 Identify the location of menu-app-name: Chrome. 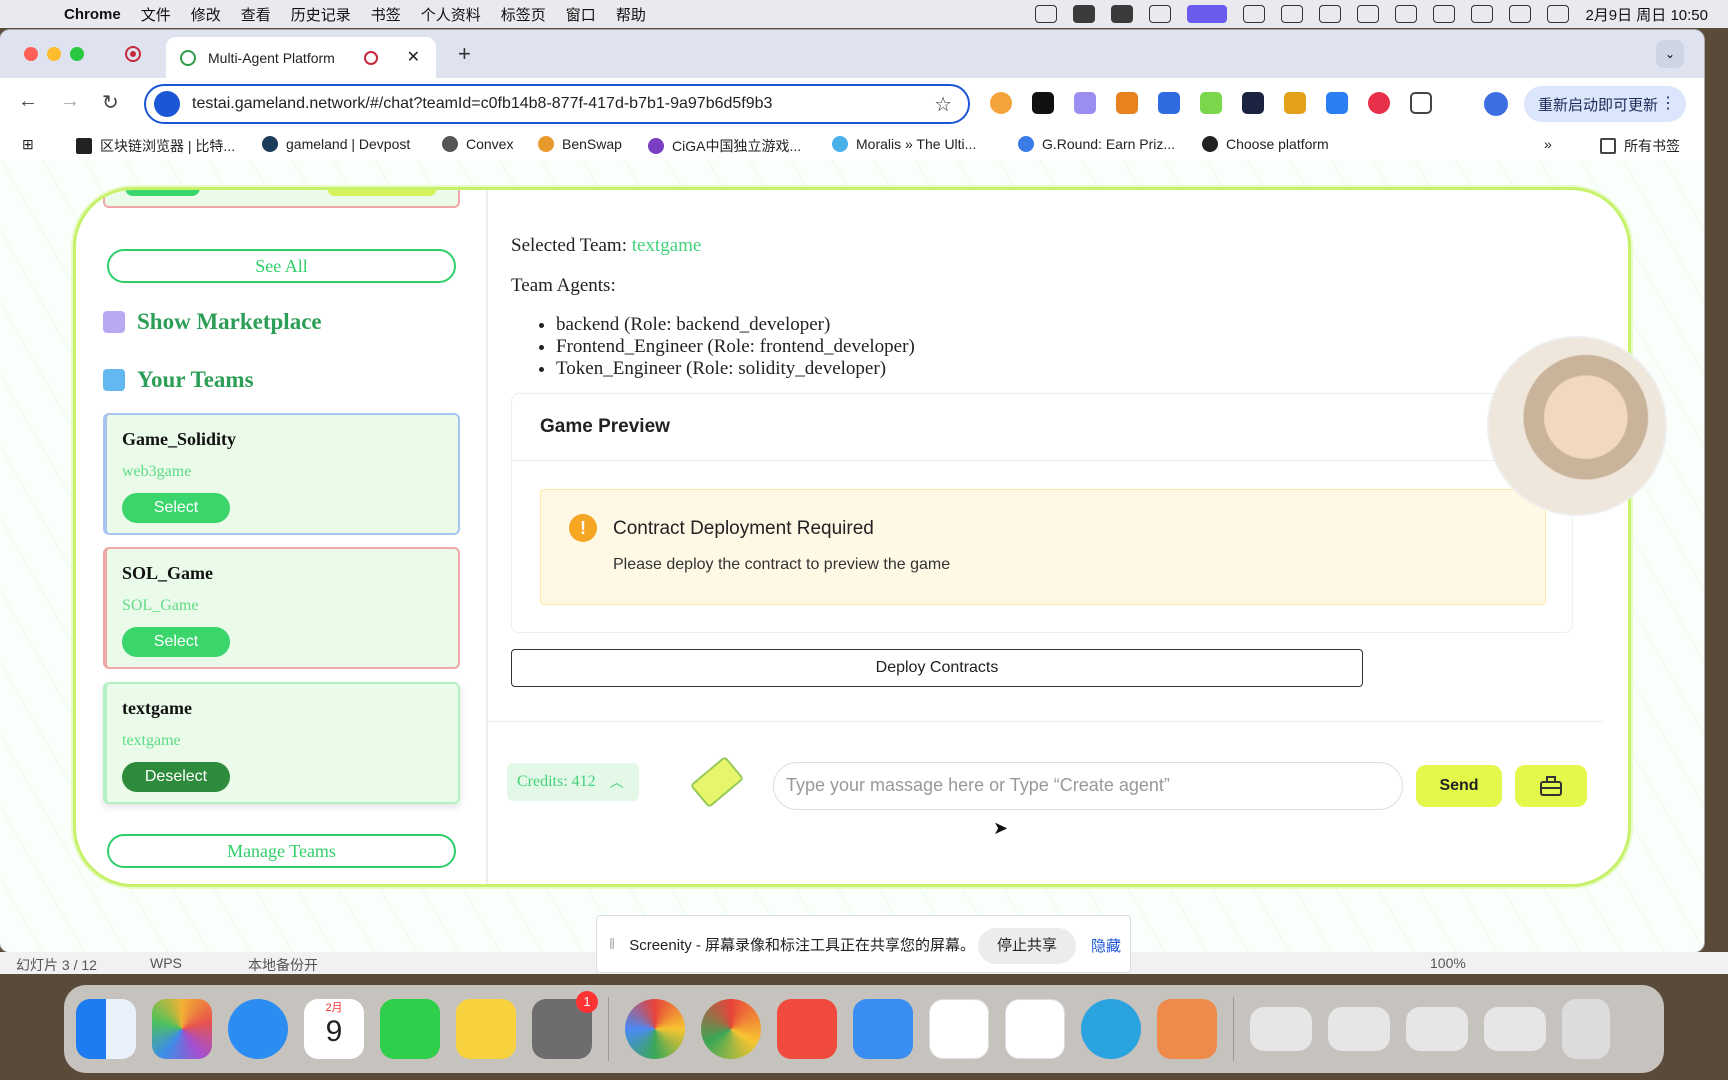
(92, 14).